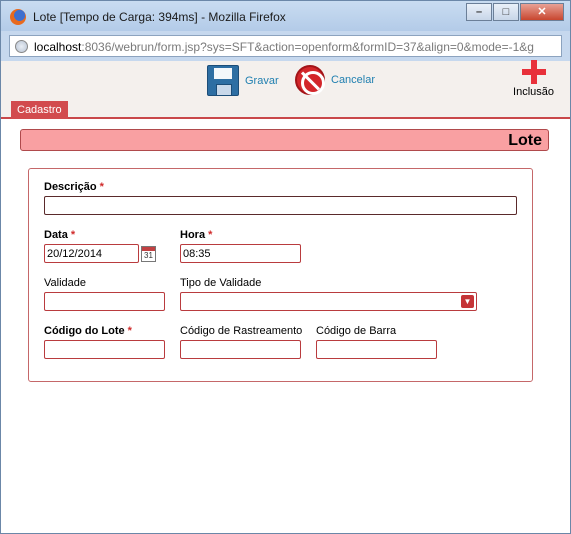 This screenshot has width=571, height=534. What do you see at coordinates (104, 301) in the screenshot?
I see `validade-input` at bounding box center [104, 301].